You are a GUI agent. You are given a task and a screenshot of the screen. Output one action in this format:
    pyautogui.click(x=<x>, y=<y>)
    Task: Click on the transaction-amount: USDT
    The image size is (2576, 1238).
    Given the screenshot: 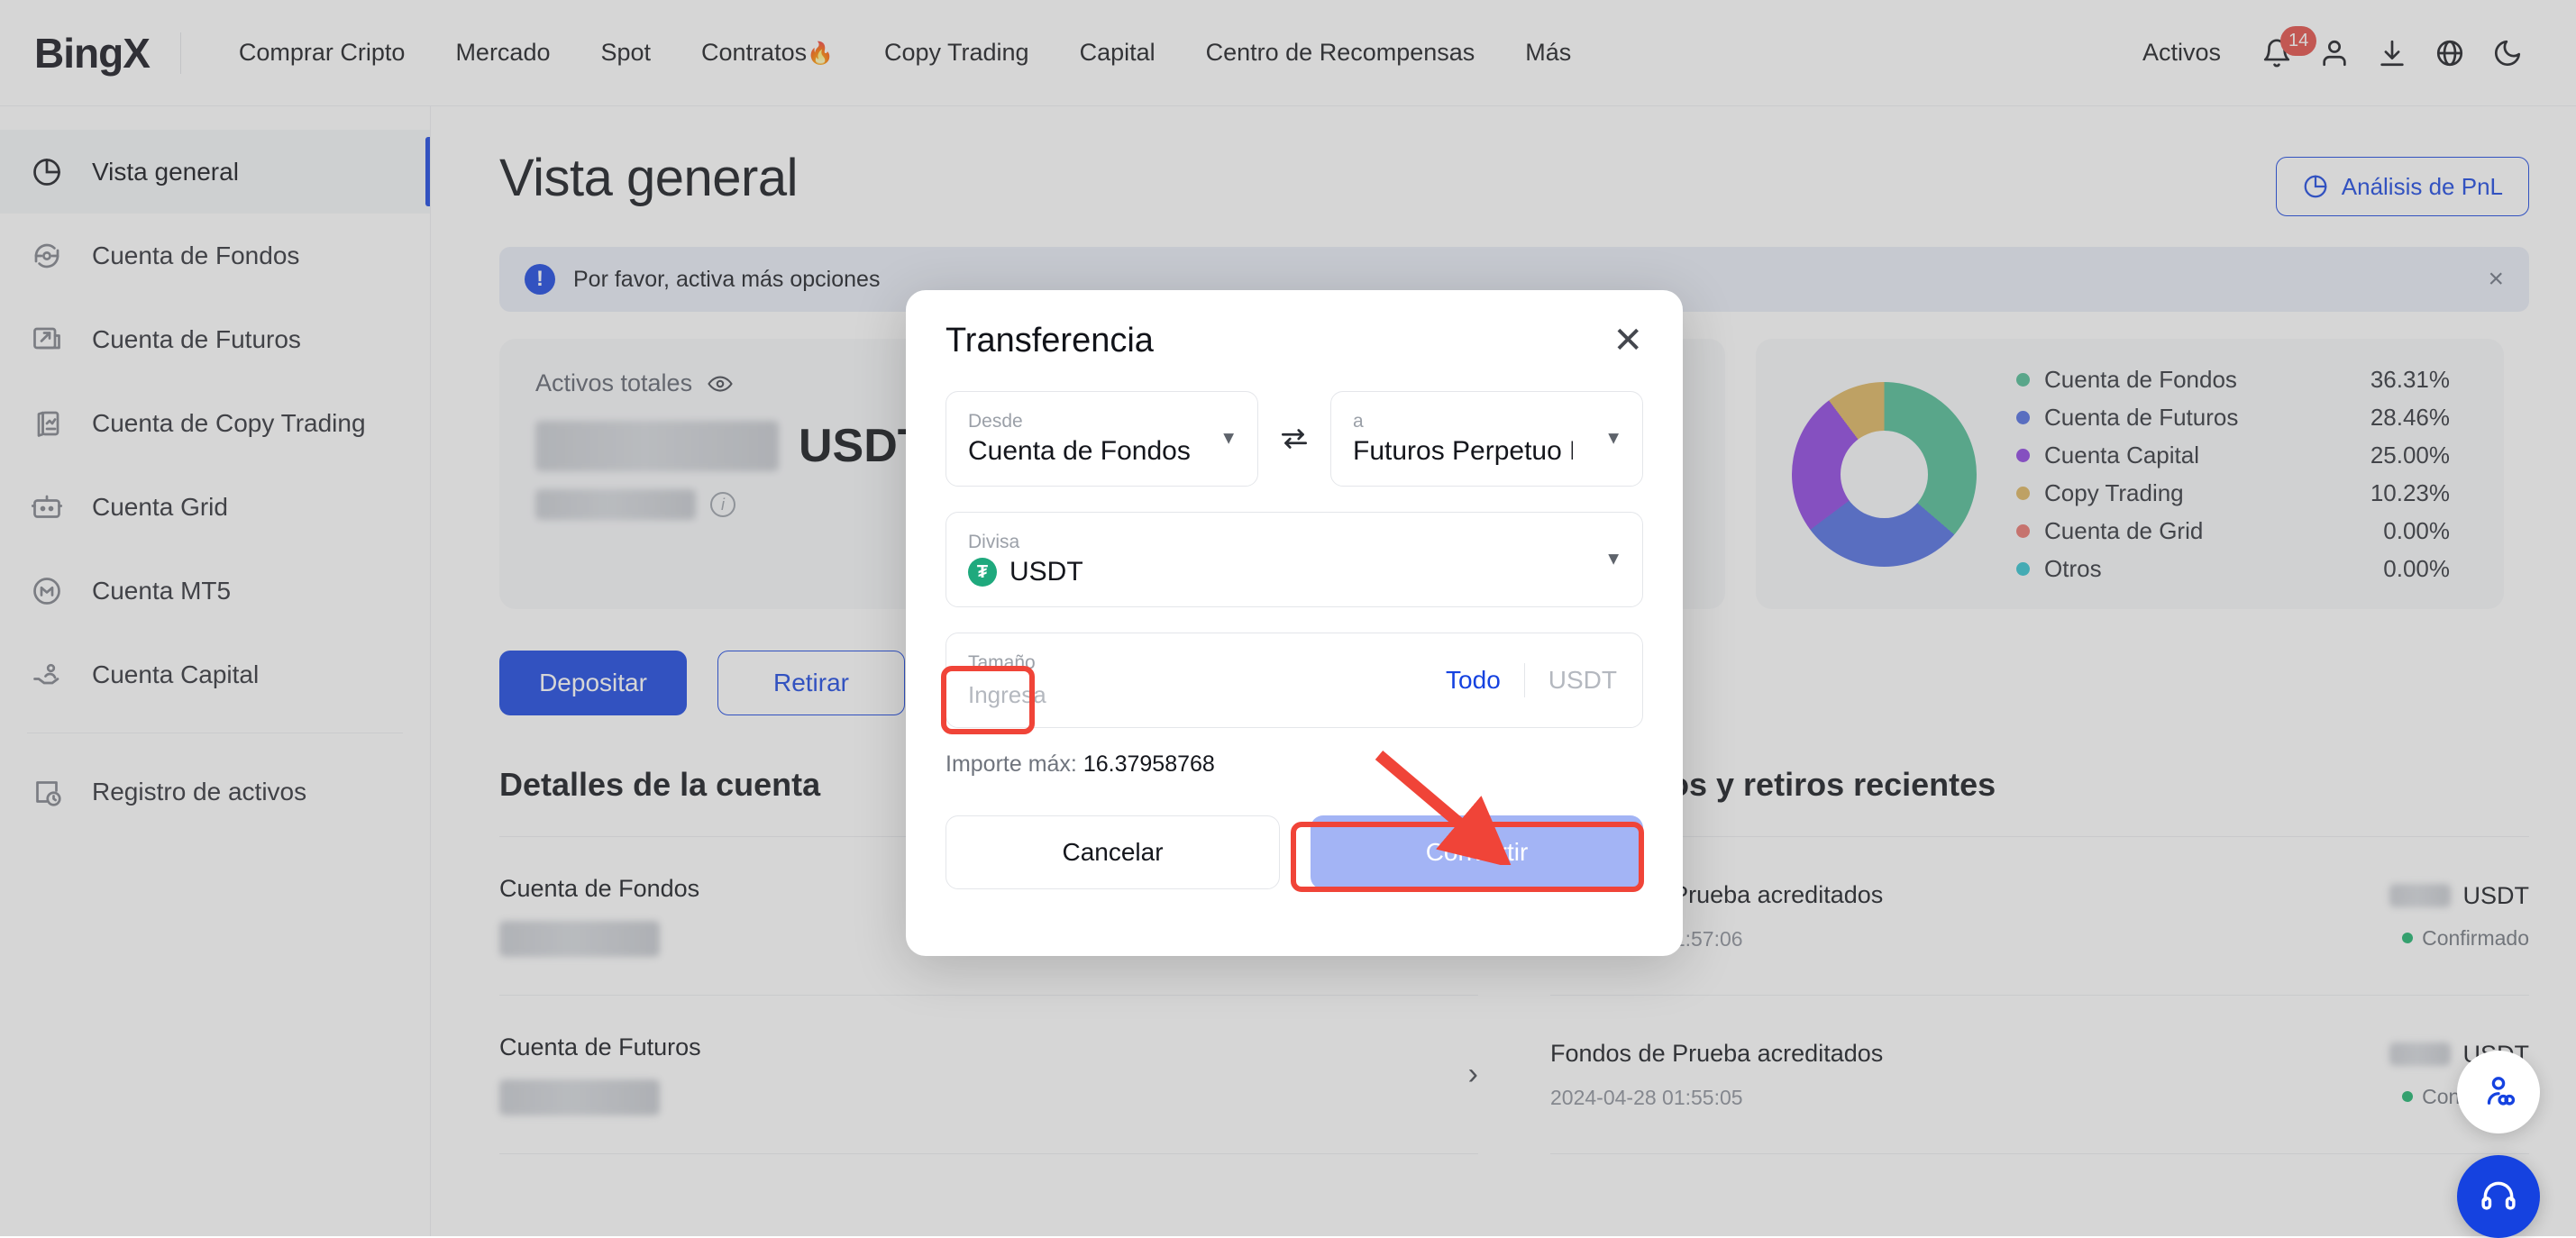 What is the action you would take?
    pyautogui.click(x=2459, y=896)
    